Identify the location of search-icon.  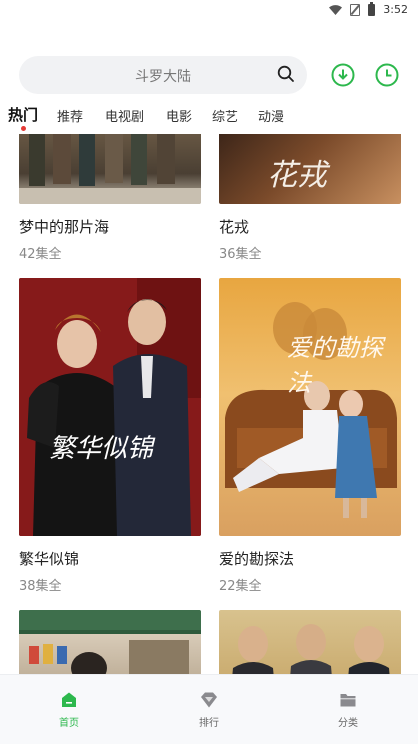
(286, 74).